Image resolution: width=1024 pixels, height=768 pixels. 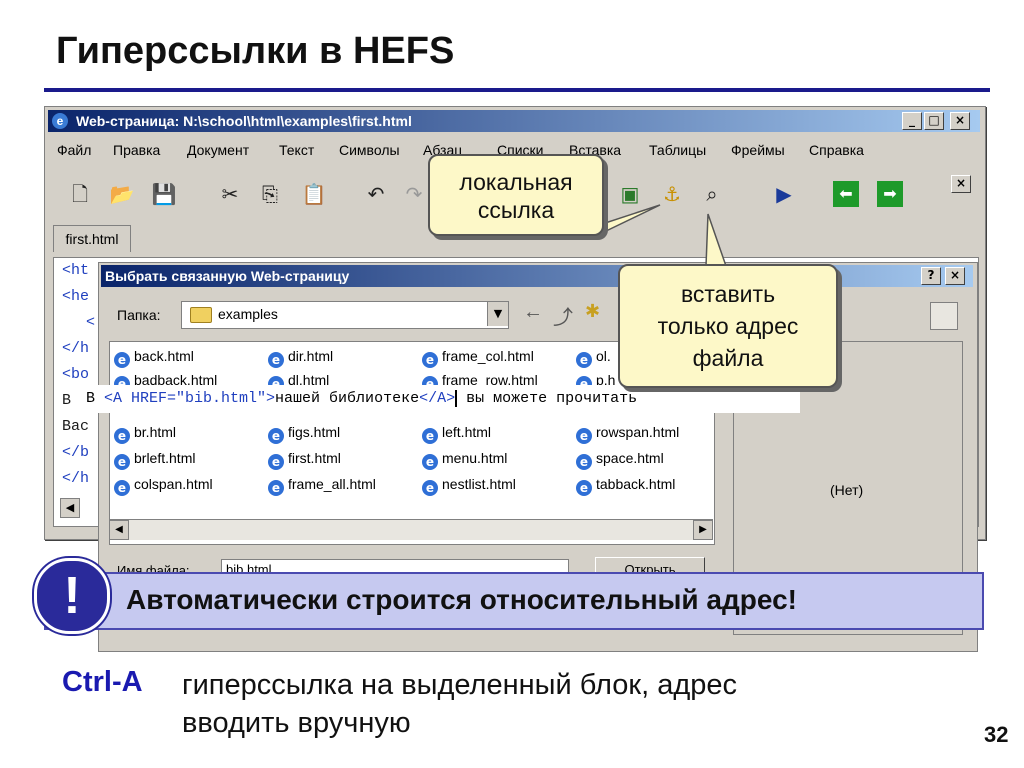 I want to click on callout-line: вставить, so click(x=728, y=294).